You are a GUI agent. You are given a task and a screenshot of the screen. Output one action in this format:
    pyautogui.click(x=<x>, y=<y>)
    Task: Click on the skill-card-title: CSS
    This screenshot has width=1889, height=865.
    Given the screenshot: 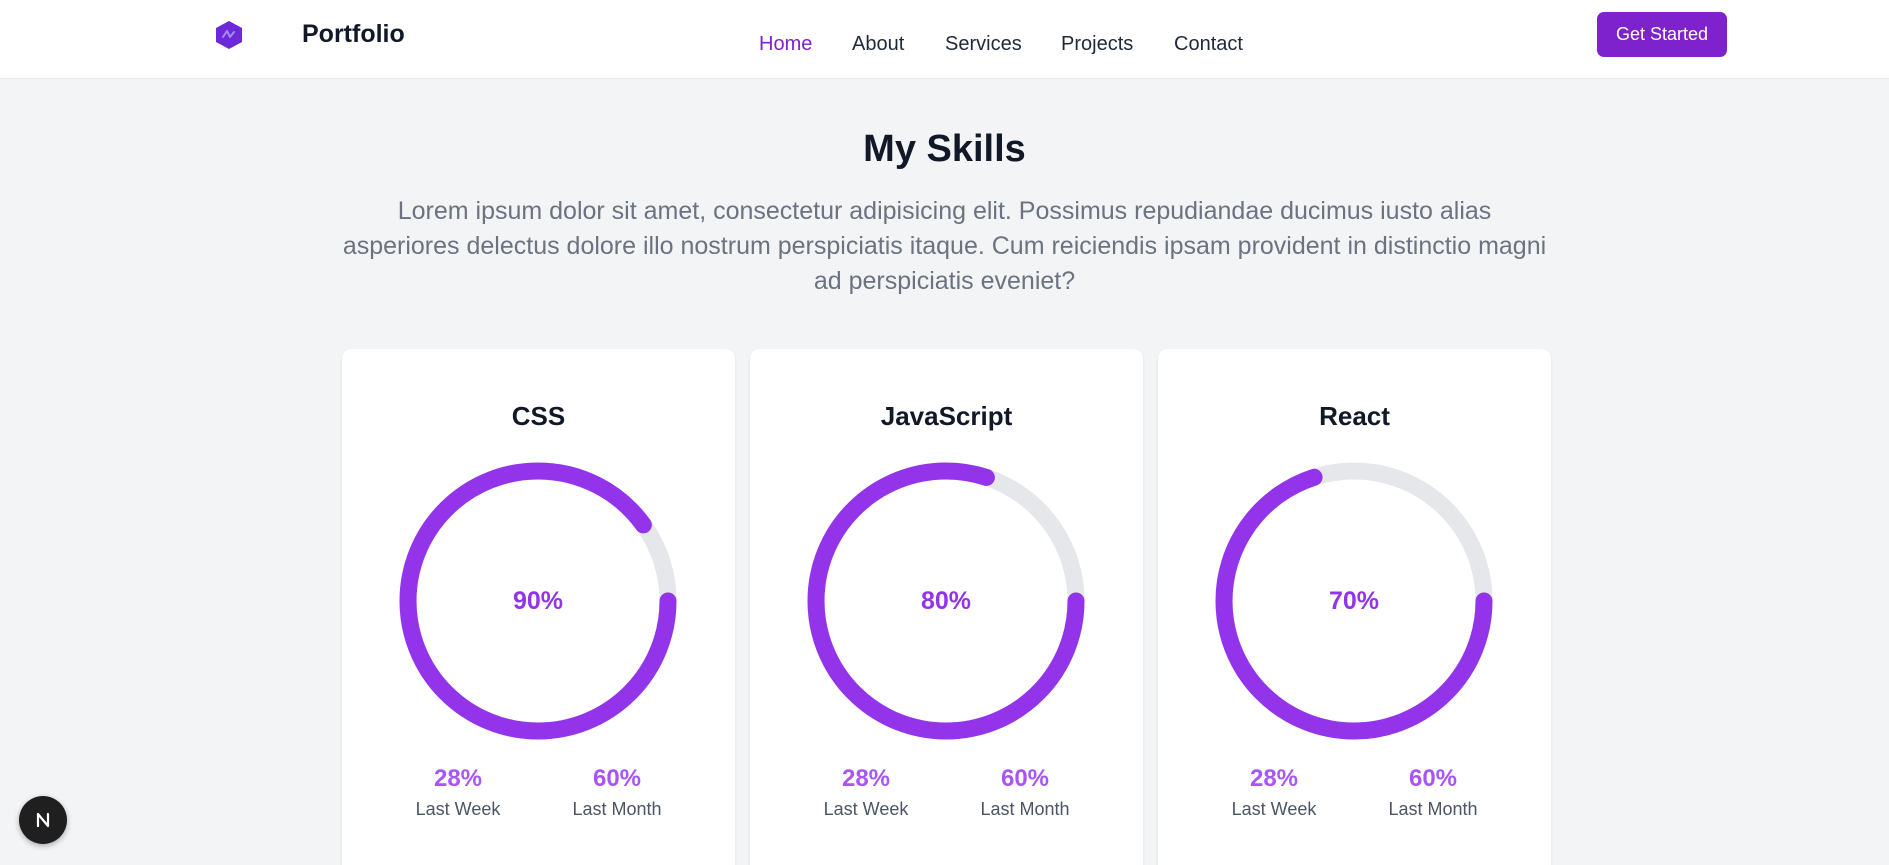 What is the action you would take?
    pyautogui.click(x=538, y=416)
    